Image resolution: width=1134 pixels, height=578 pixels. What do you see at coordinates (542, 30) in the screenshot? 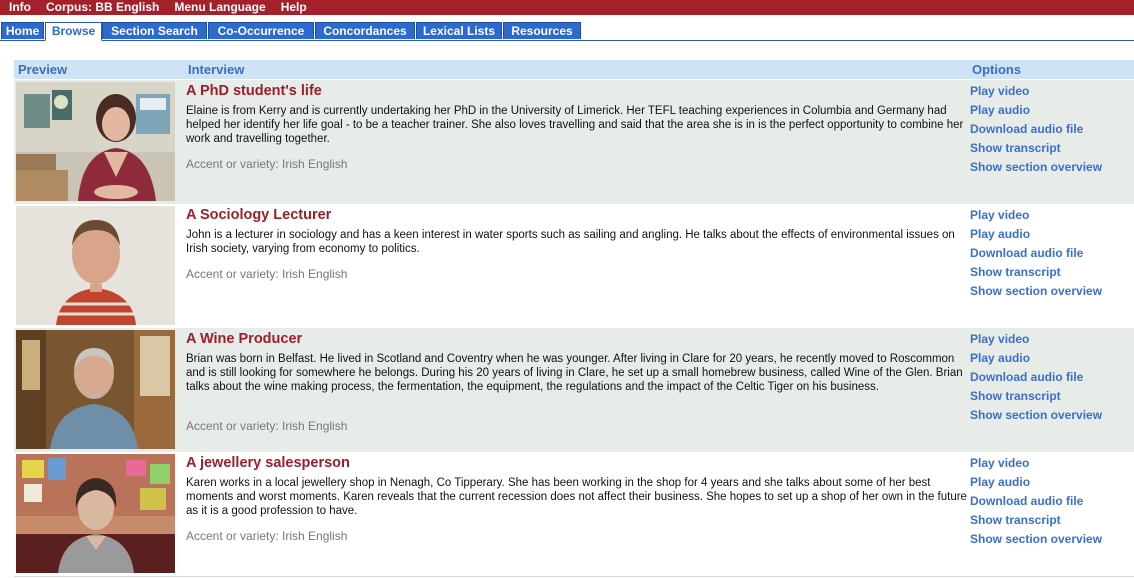
I see `tab-resources: Resources` at bounding box center [542, 30].